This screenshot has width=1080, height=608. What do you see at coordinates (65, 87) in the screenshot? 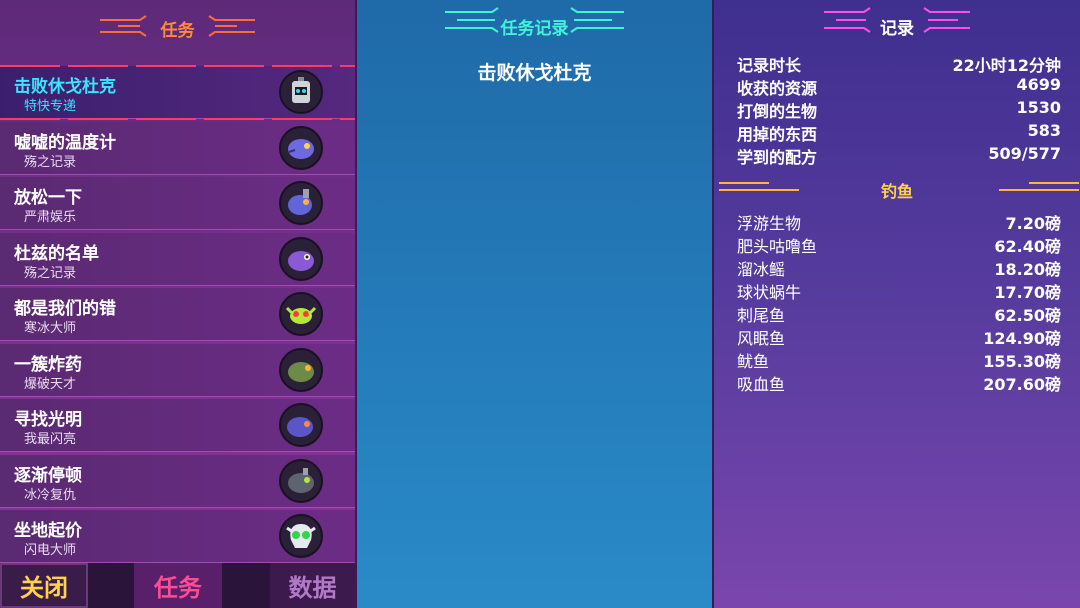
I see `quest-name: 击败休戈杜克` at bounding box center [65, 87].